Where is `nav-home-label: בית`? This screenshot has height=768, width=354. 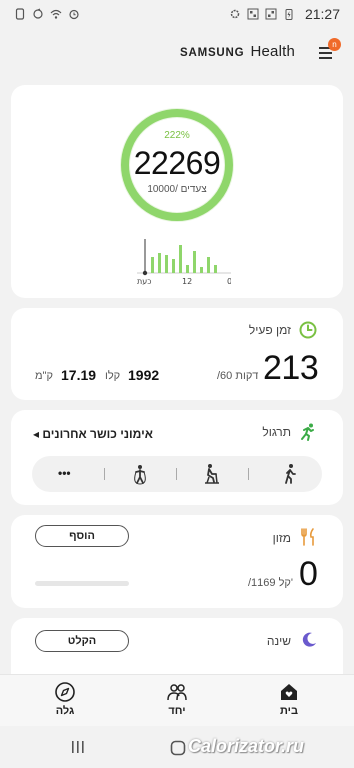 nav-home-label: בית is located at coordinates (289, 711).